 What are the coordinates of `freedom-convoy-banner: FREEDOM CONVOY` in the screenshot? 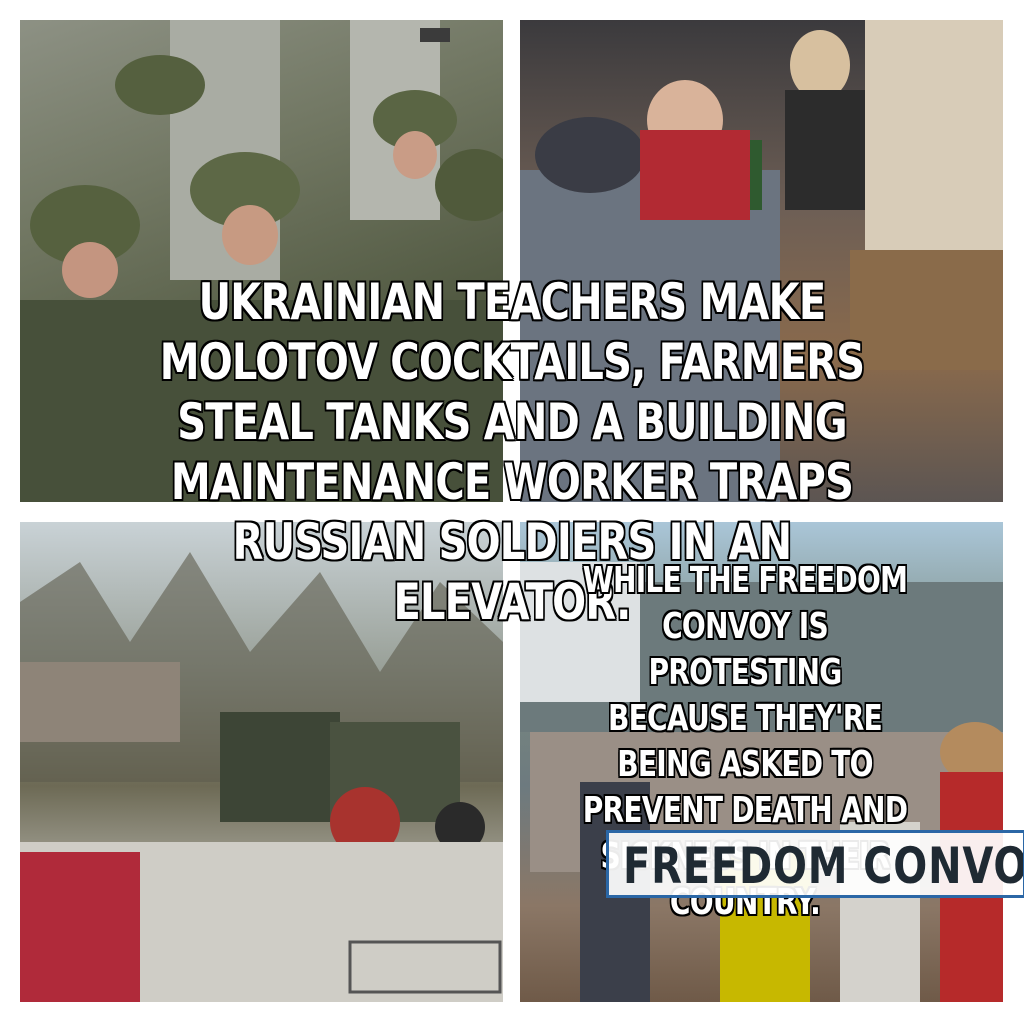 It's located at (815, 864).